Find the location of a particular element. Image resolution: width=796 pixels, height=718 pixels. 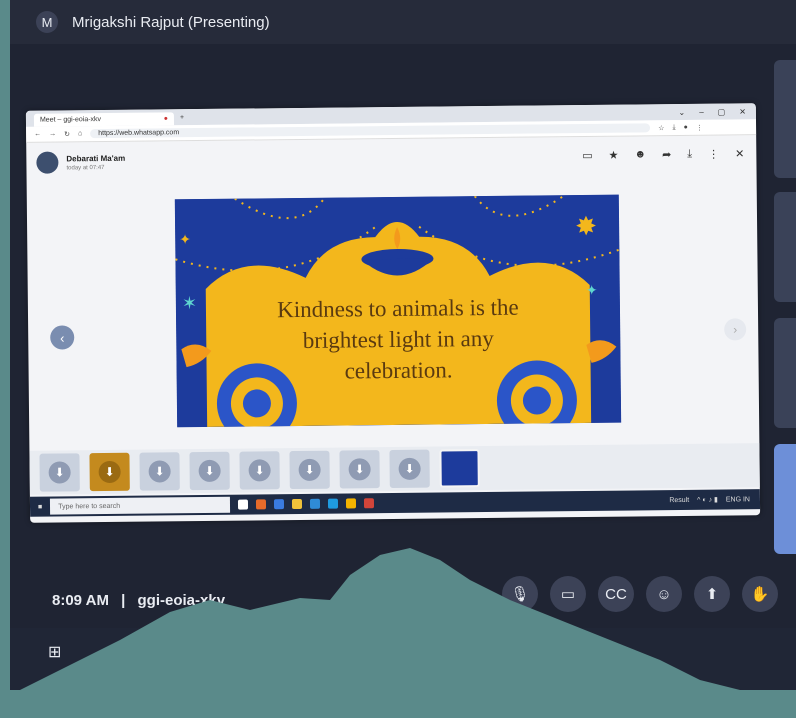

emoji-icon: ☺ is located at coordinates (664, 594).